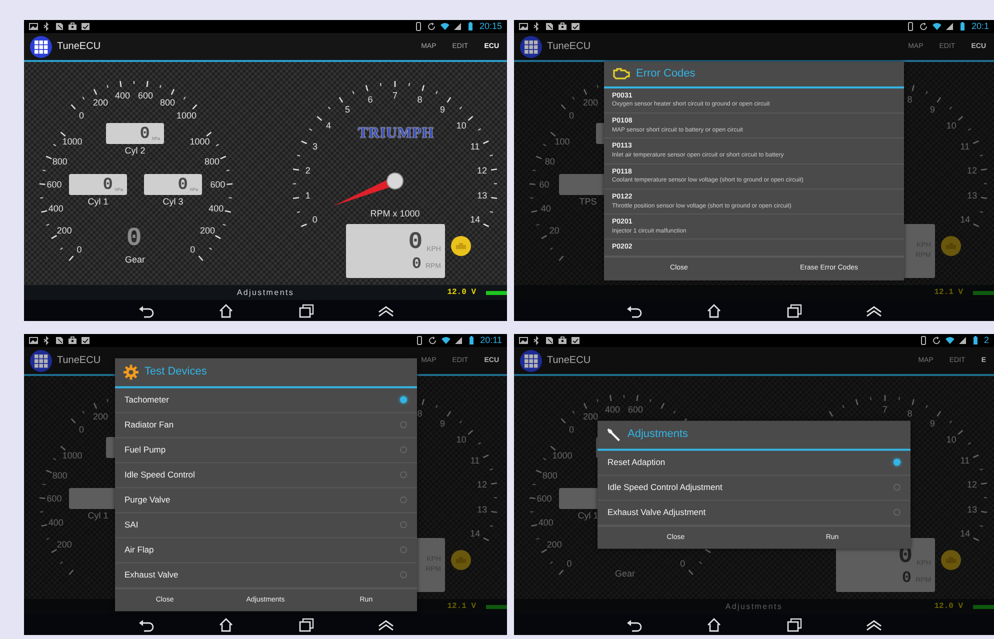  Describe the element at coordinates (754, 513) in the screenshot. I see `option-row: Exhaust Valve Adjustment` at that location.